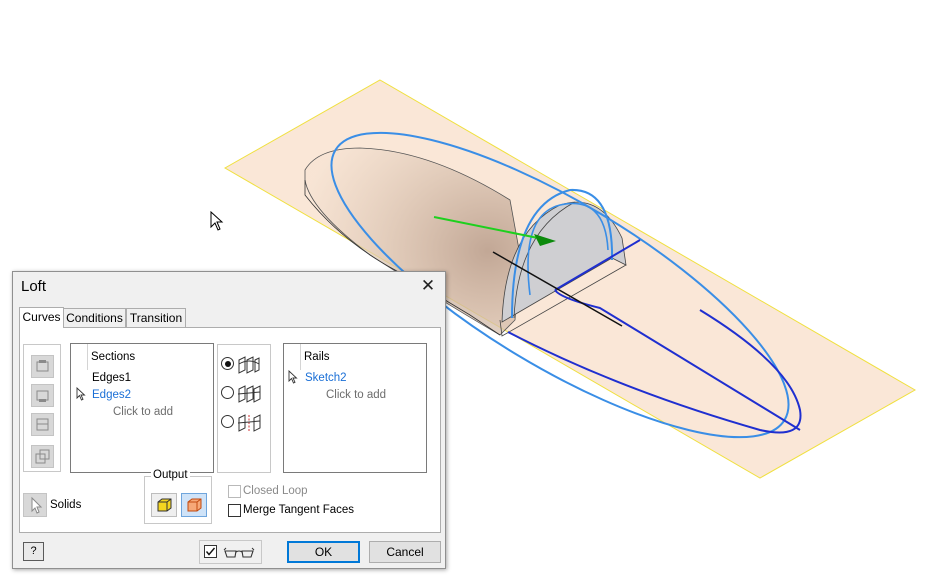 Image resolution: width=940 pixels, height=581 pixels. I want to click on tab-transition: Transition, so click(156, 317).